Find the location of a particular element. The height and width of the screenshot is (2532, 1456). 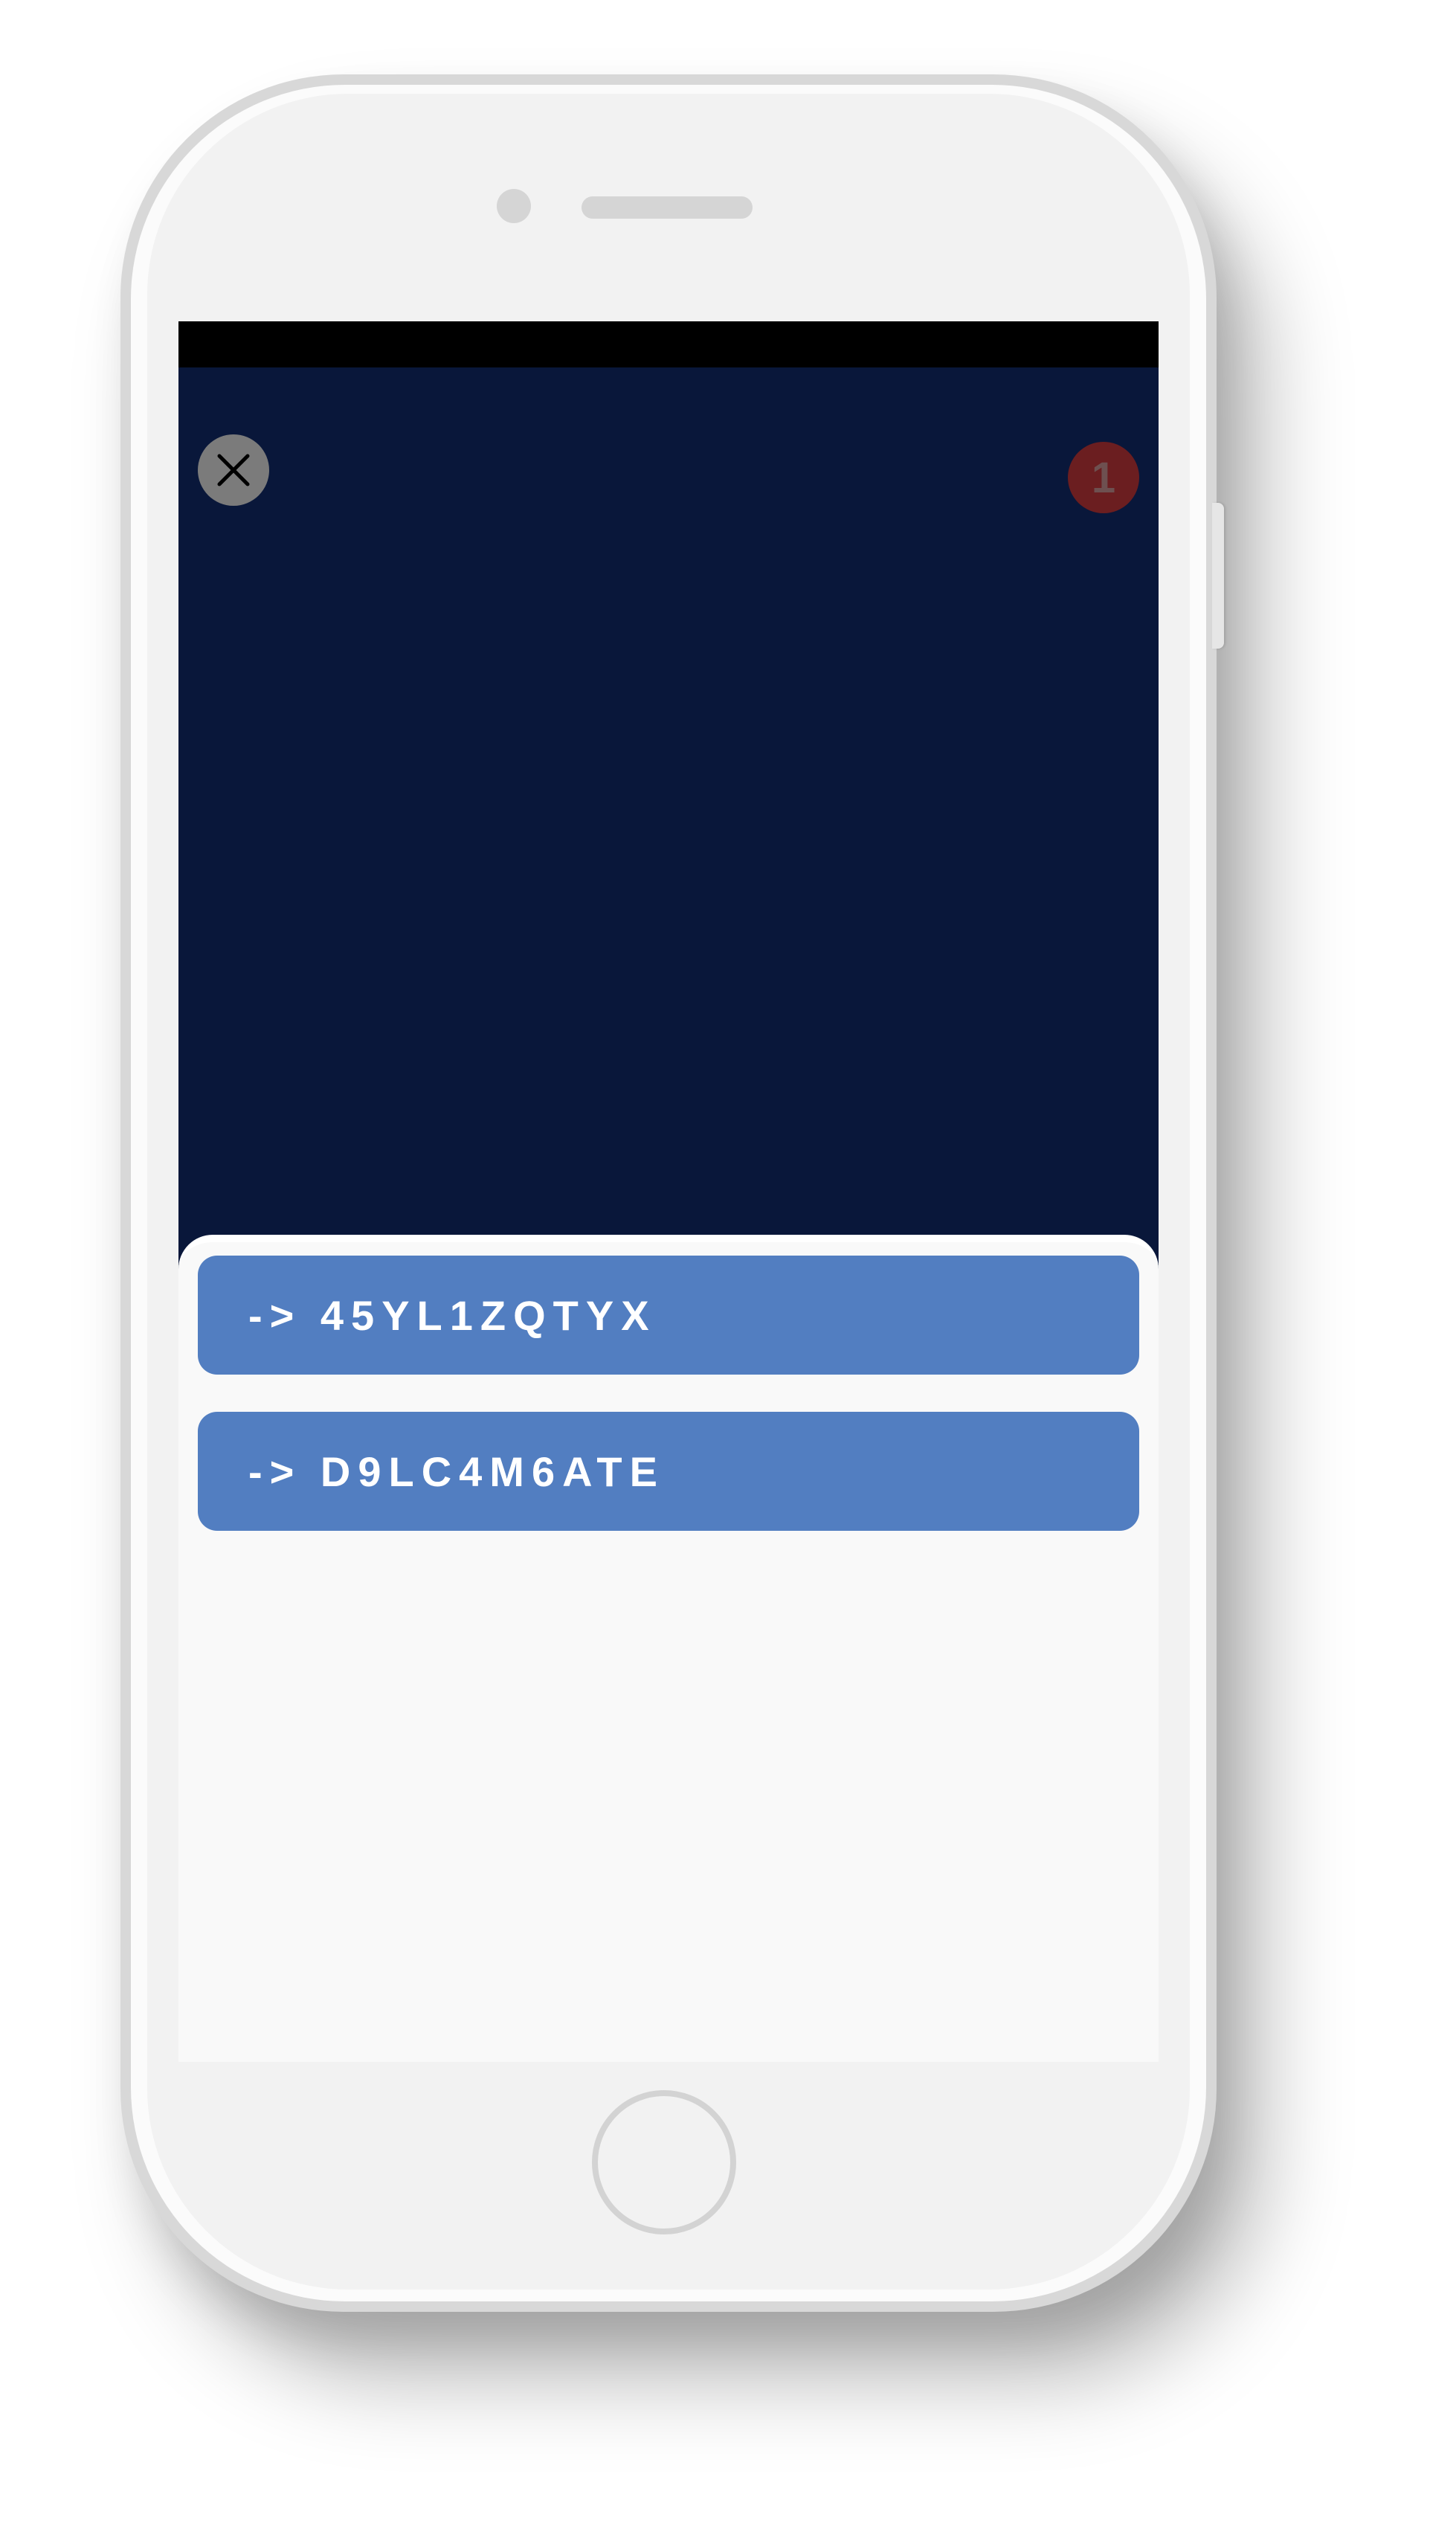

close-icon is located at coordinates (234, 470).